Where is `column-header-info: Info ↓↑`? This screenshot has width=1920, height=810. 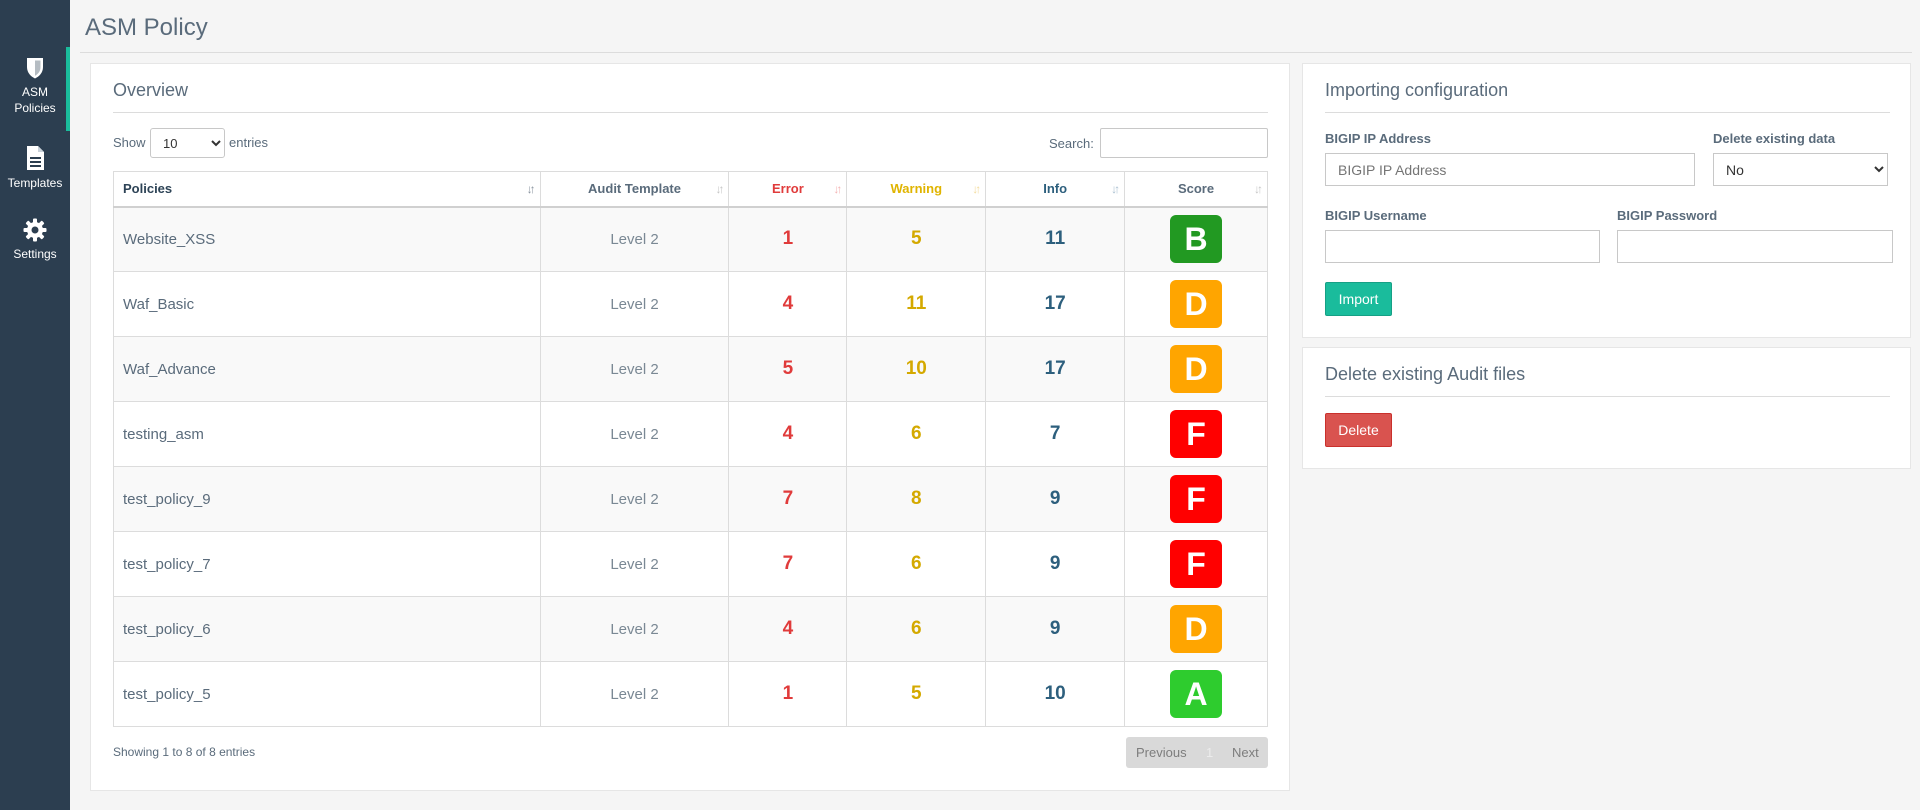
column-header-info: Info ↓↑ is located at coordinates (1055, 189).